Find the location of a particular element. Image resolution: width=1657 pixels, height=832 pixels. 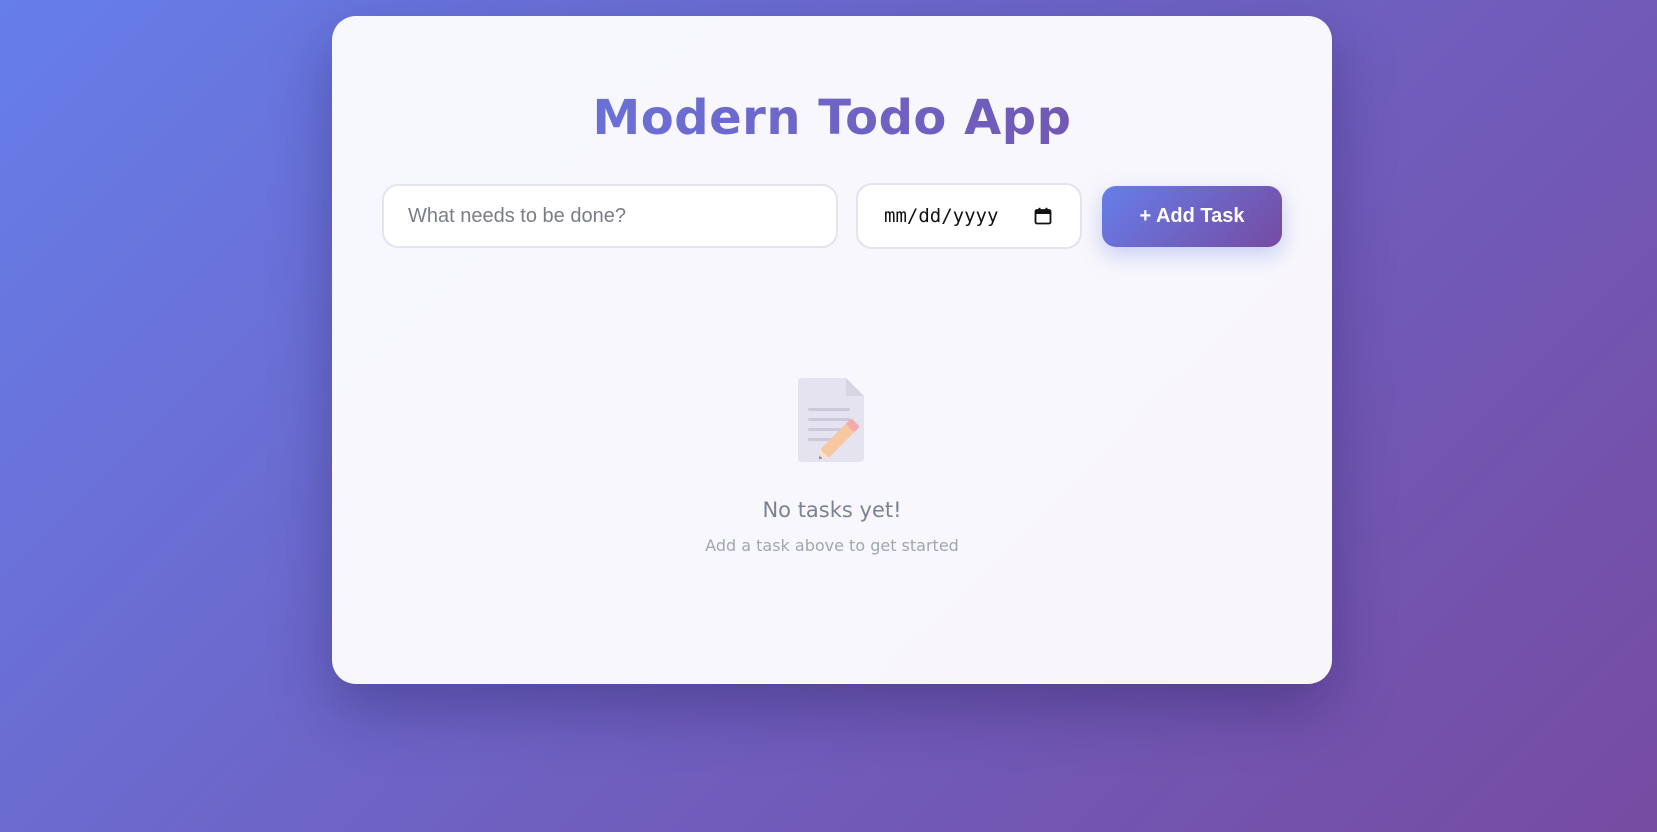

task-input is located at coordinates (610, 216).